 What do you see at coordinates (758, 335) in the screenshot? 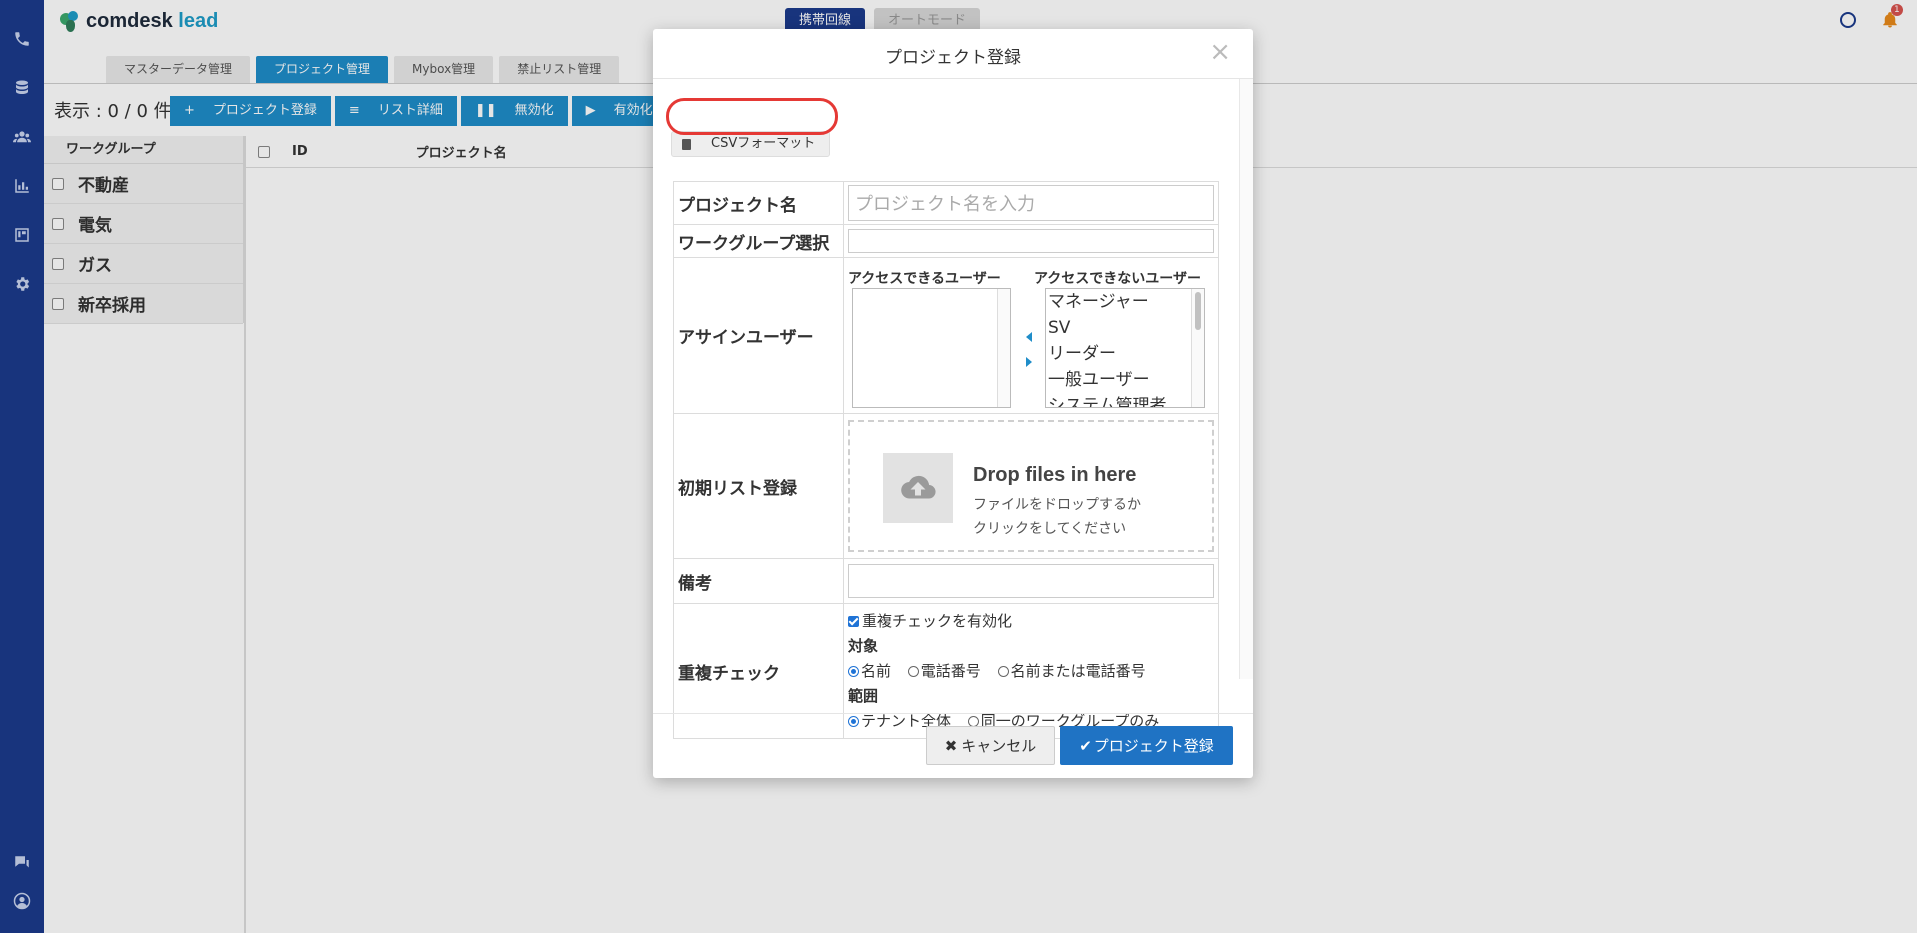
I see `assign-user-label: アサインユーザー` at bounding box center [758, 335].